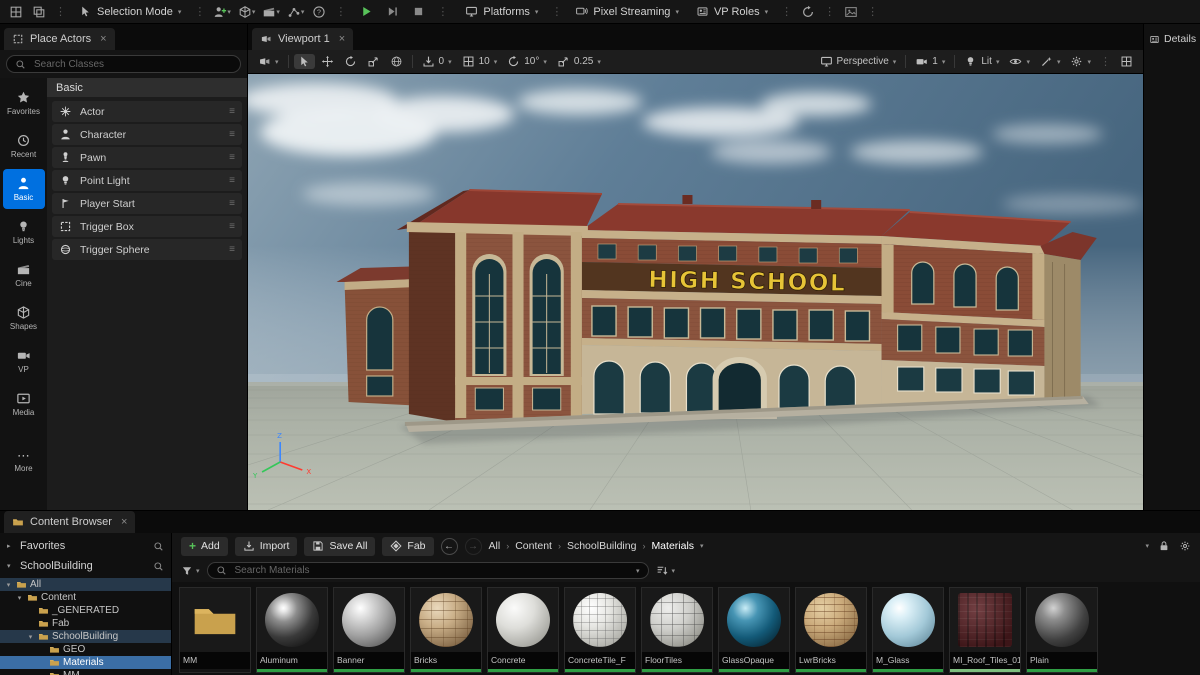  What do you see at coordinates (39, 11) in the screenshot?
I see `layers-icon` at bounding box center [39, 11].